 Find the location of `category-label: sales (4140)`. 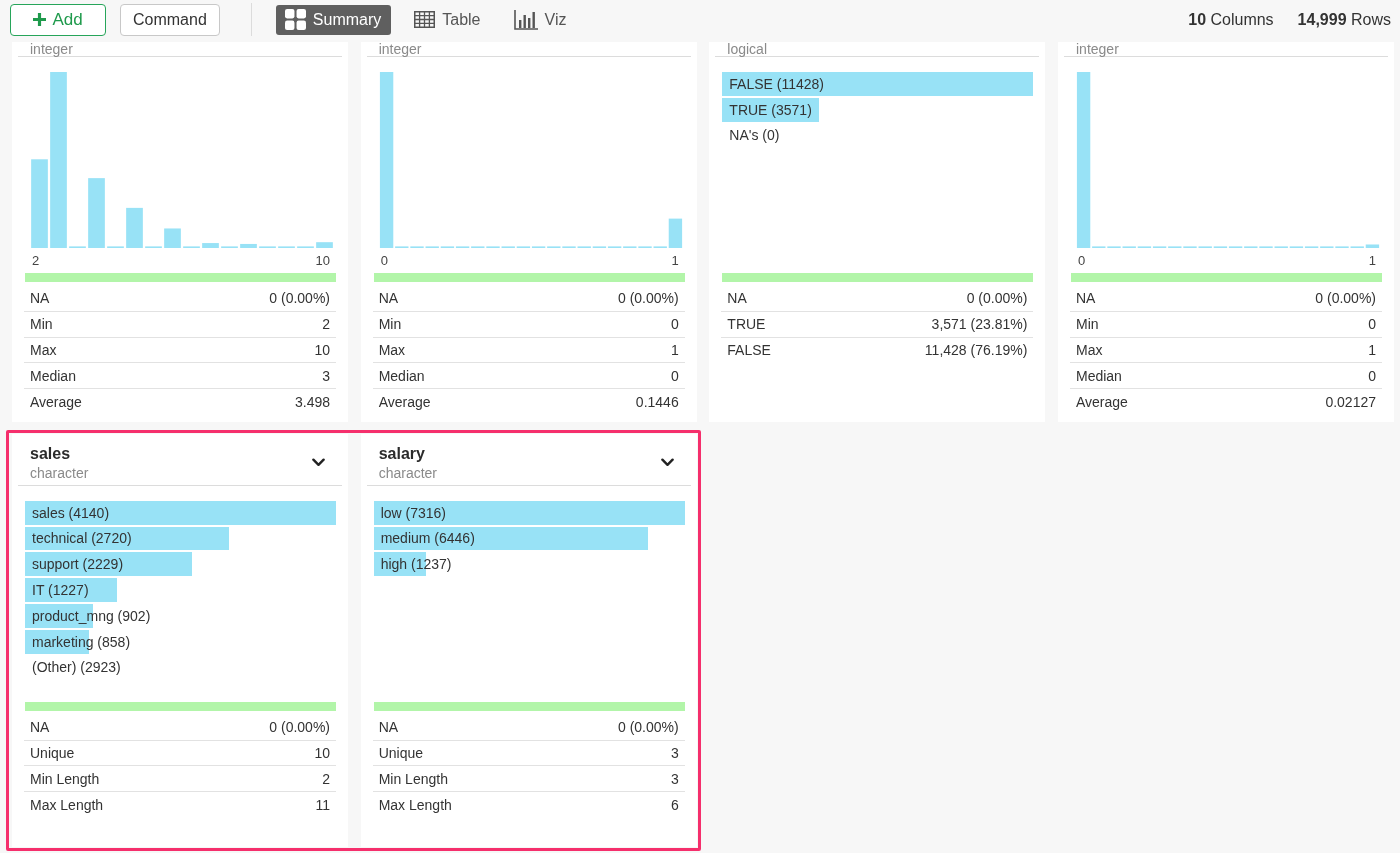

category-label: sales (4140) is located at coordinates (70, 512).